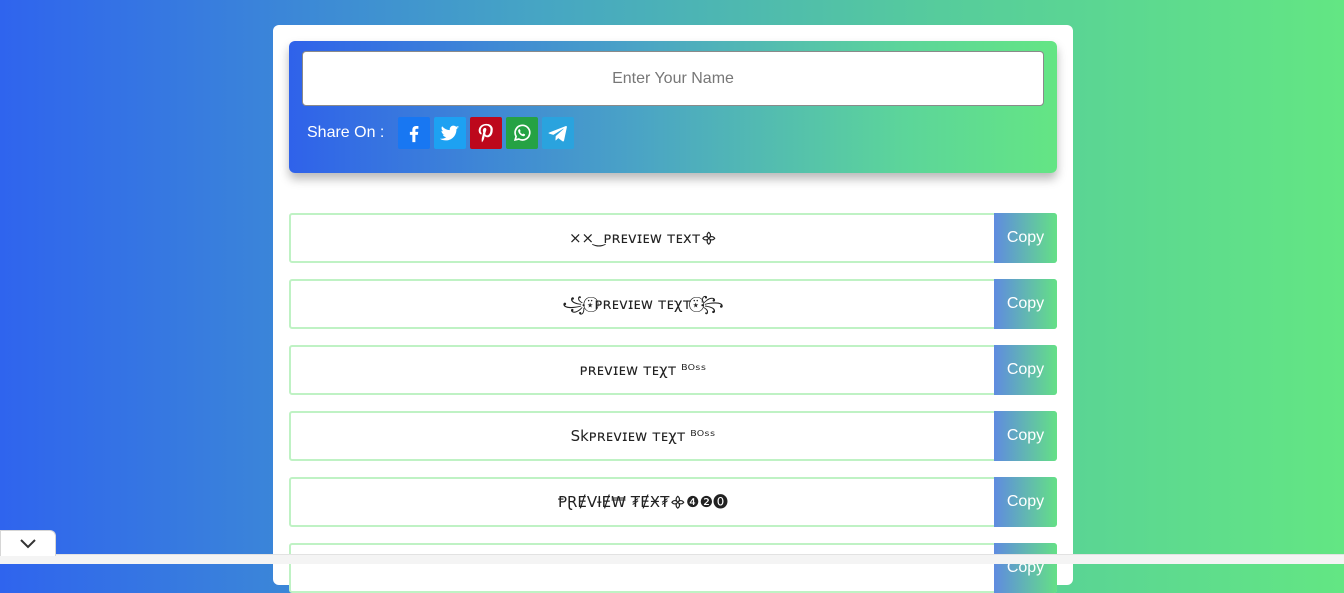  I want to click on styled-text: ꧁⍣⃝ᴘʀᴇᴠɪᴇᴡ ᴛᴇχᴛ⍣⃝꧂, so click(643, 304).